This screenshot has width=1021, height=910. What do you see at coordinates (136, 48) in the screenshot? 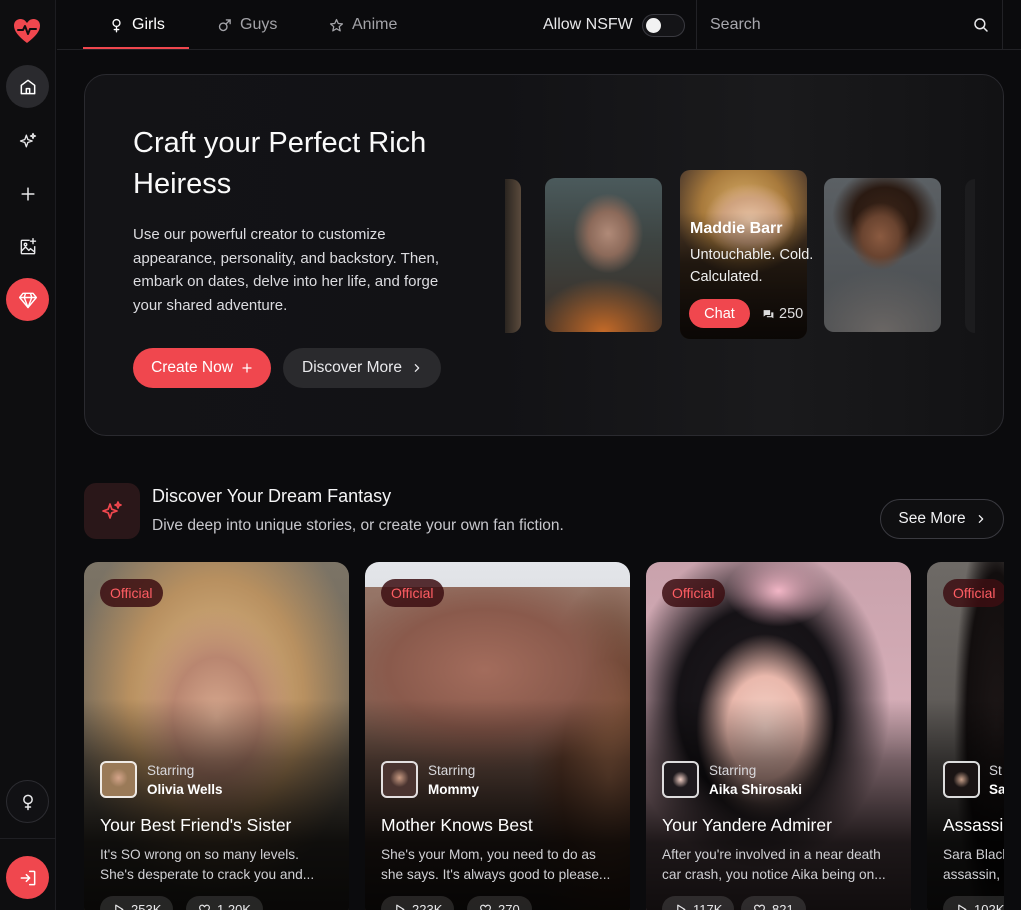
I see `active-tab-indicator` at bounding box center [136, 48].